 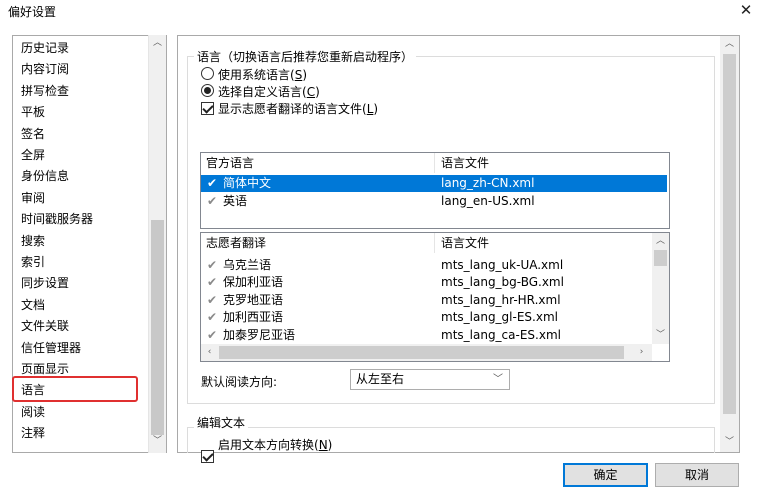 I want to click on edit-text-group-title: 编辑文本, so click(x=221, y=422).